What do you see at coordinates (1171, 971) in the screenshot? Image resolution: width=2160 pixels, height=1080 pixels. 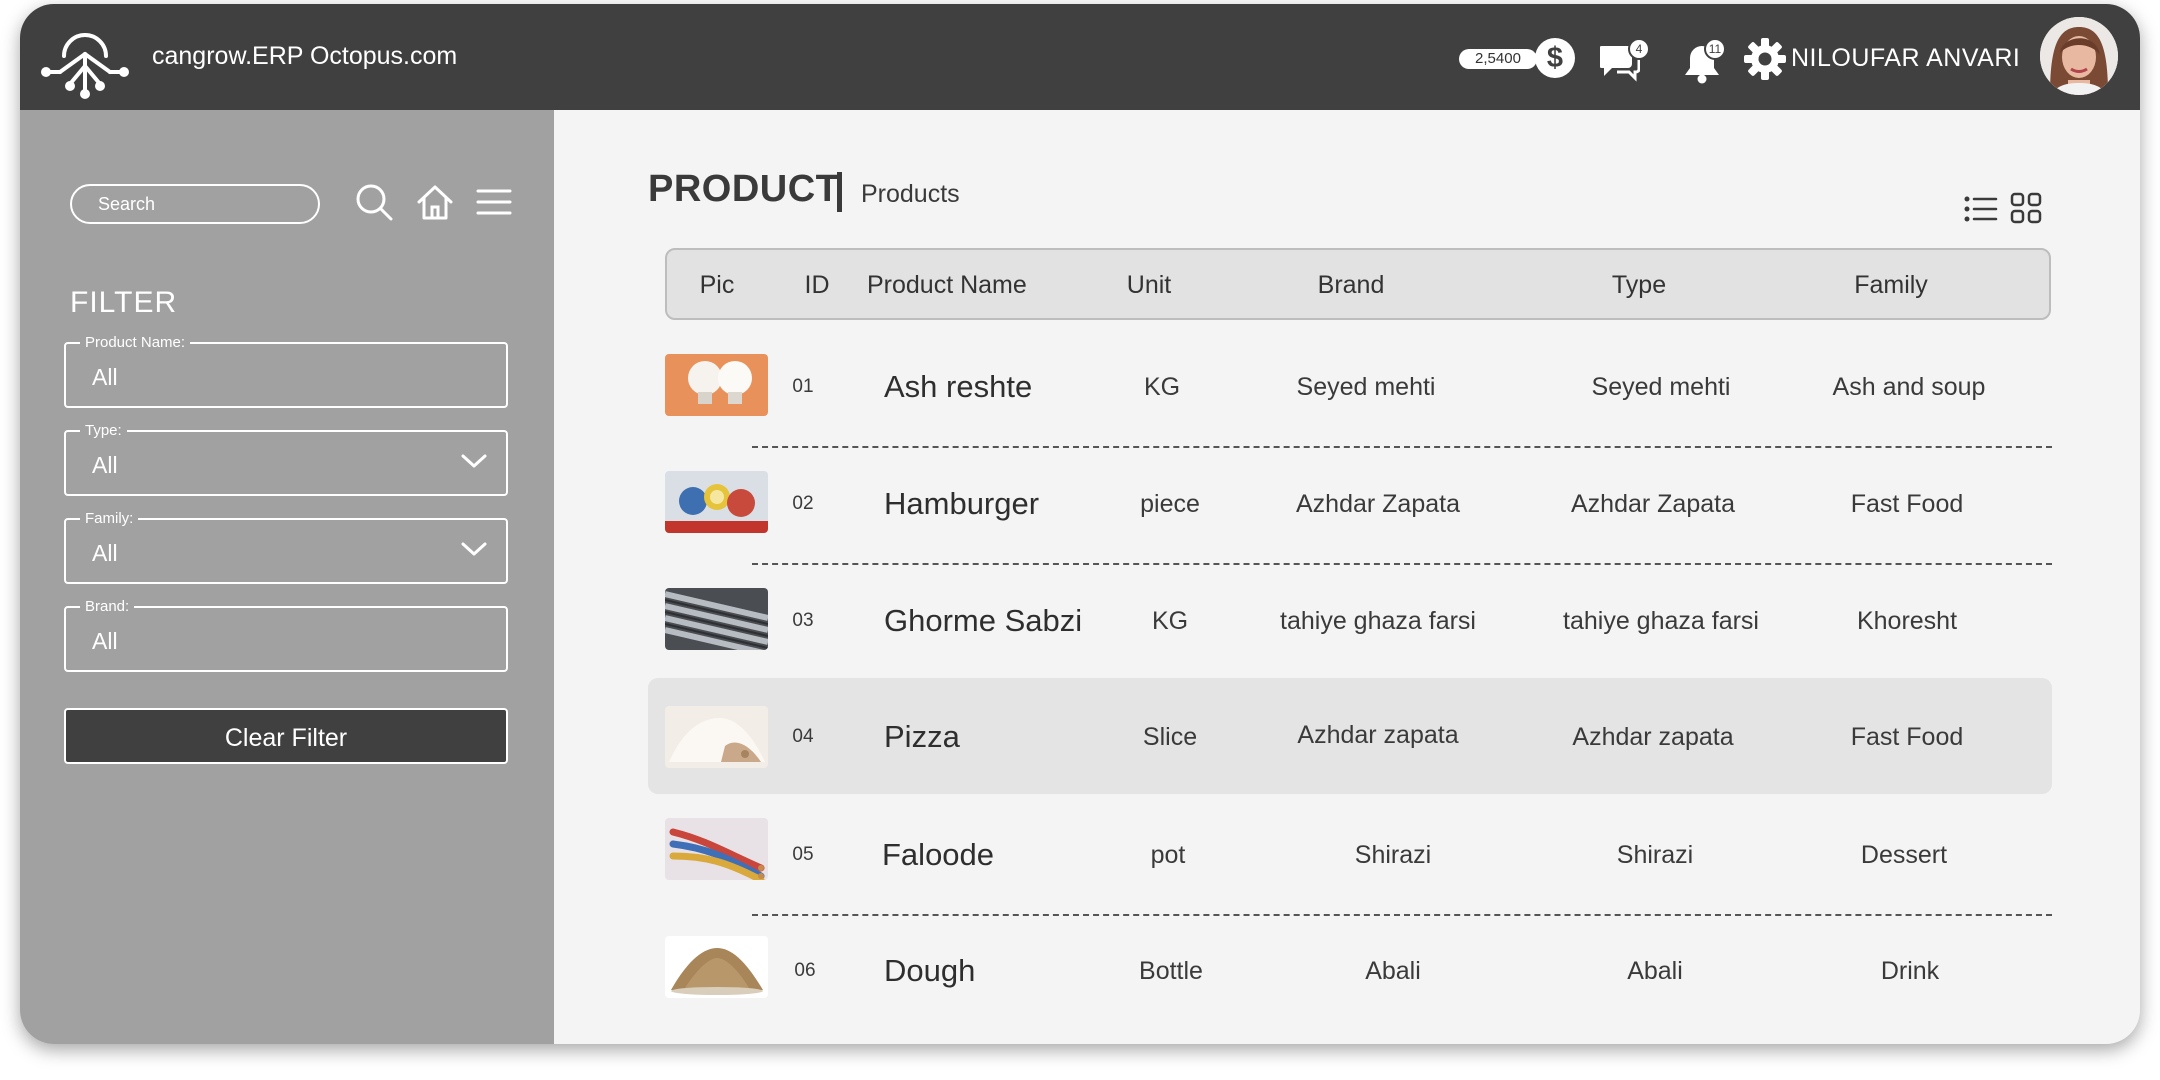 I see `product-unit: Bottle` at bounding box center [1171, 971].